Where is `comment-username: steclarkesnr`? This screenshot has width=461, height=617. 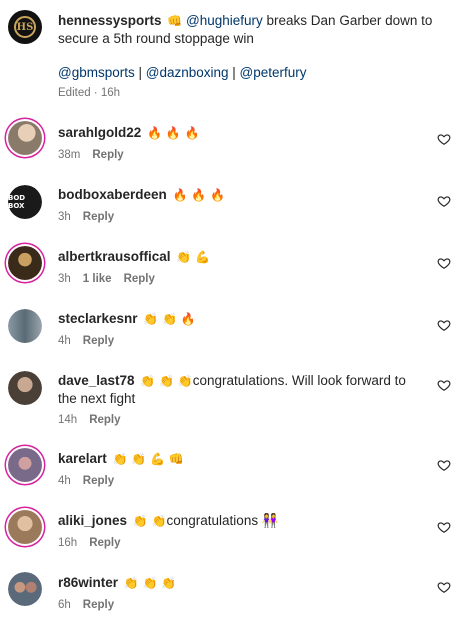 comment-username: steclarkesnr is located at coordinates (98, 318).